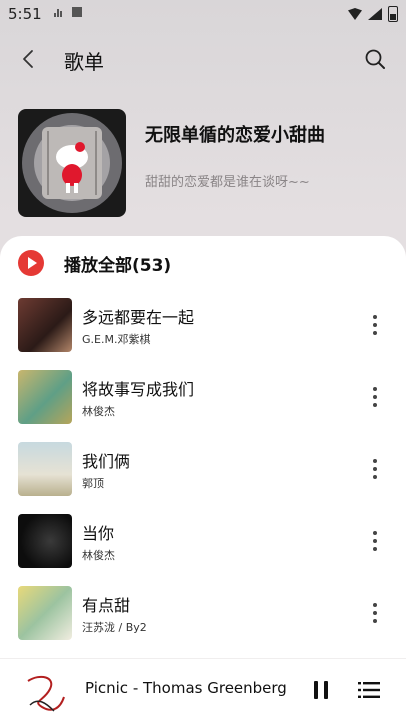 The width and height of the screenshot is (406, 723). What do you see at coordinates (138, 389) in the screenshot?
I see `song-title: 将故事写成我们` at bounding box center [138, 389].